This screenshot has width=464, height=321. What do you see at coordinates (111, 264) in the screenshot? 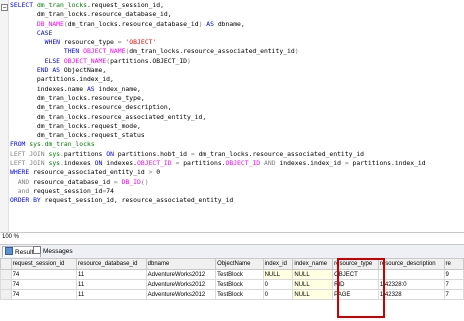
I see `column-header: resource_database_id` at bounding box center [111, 264].